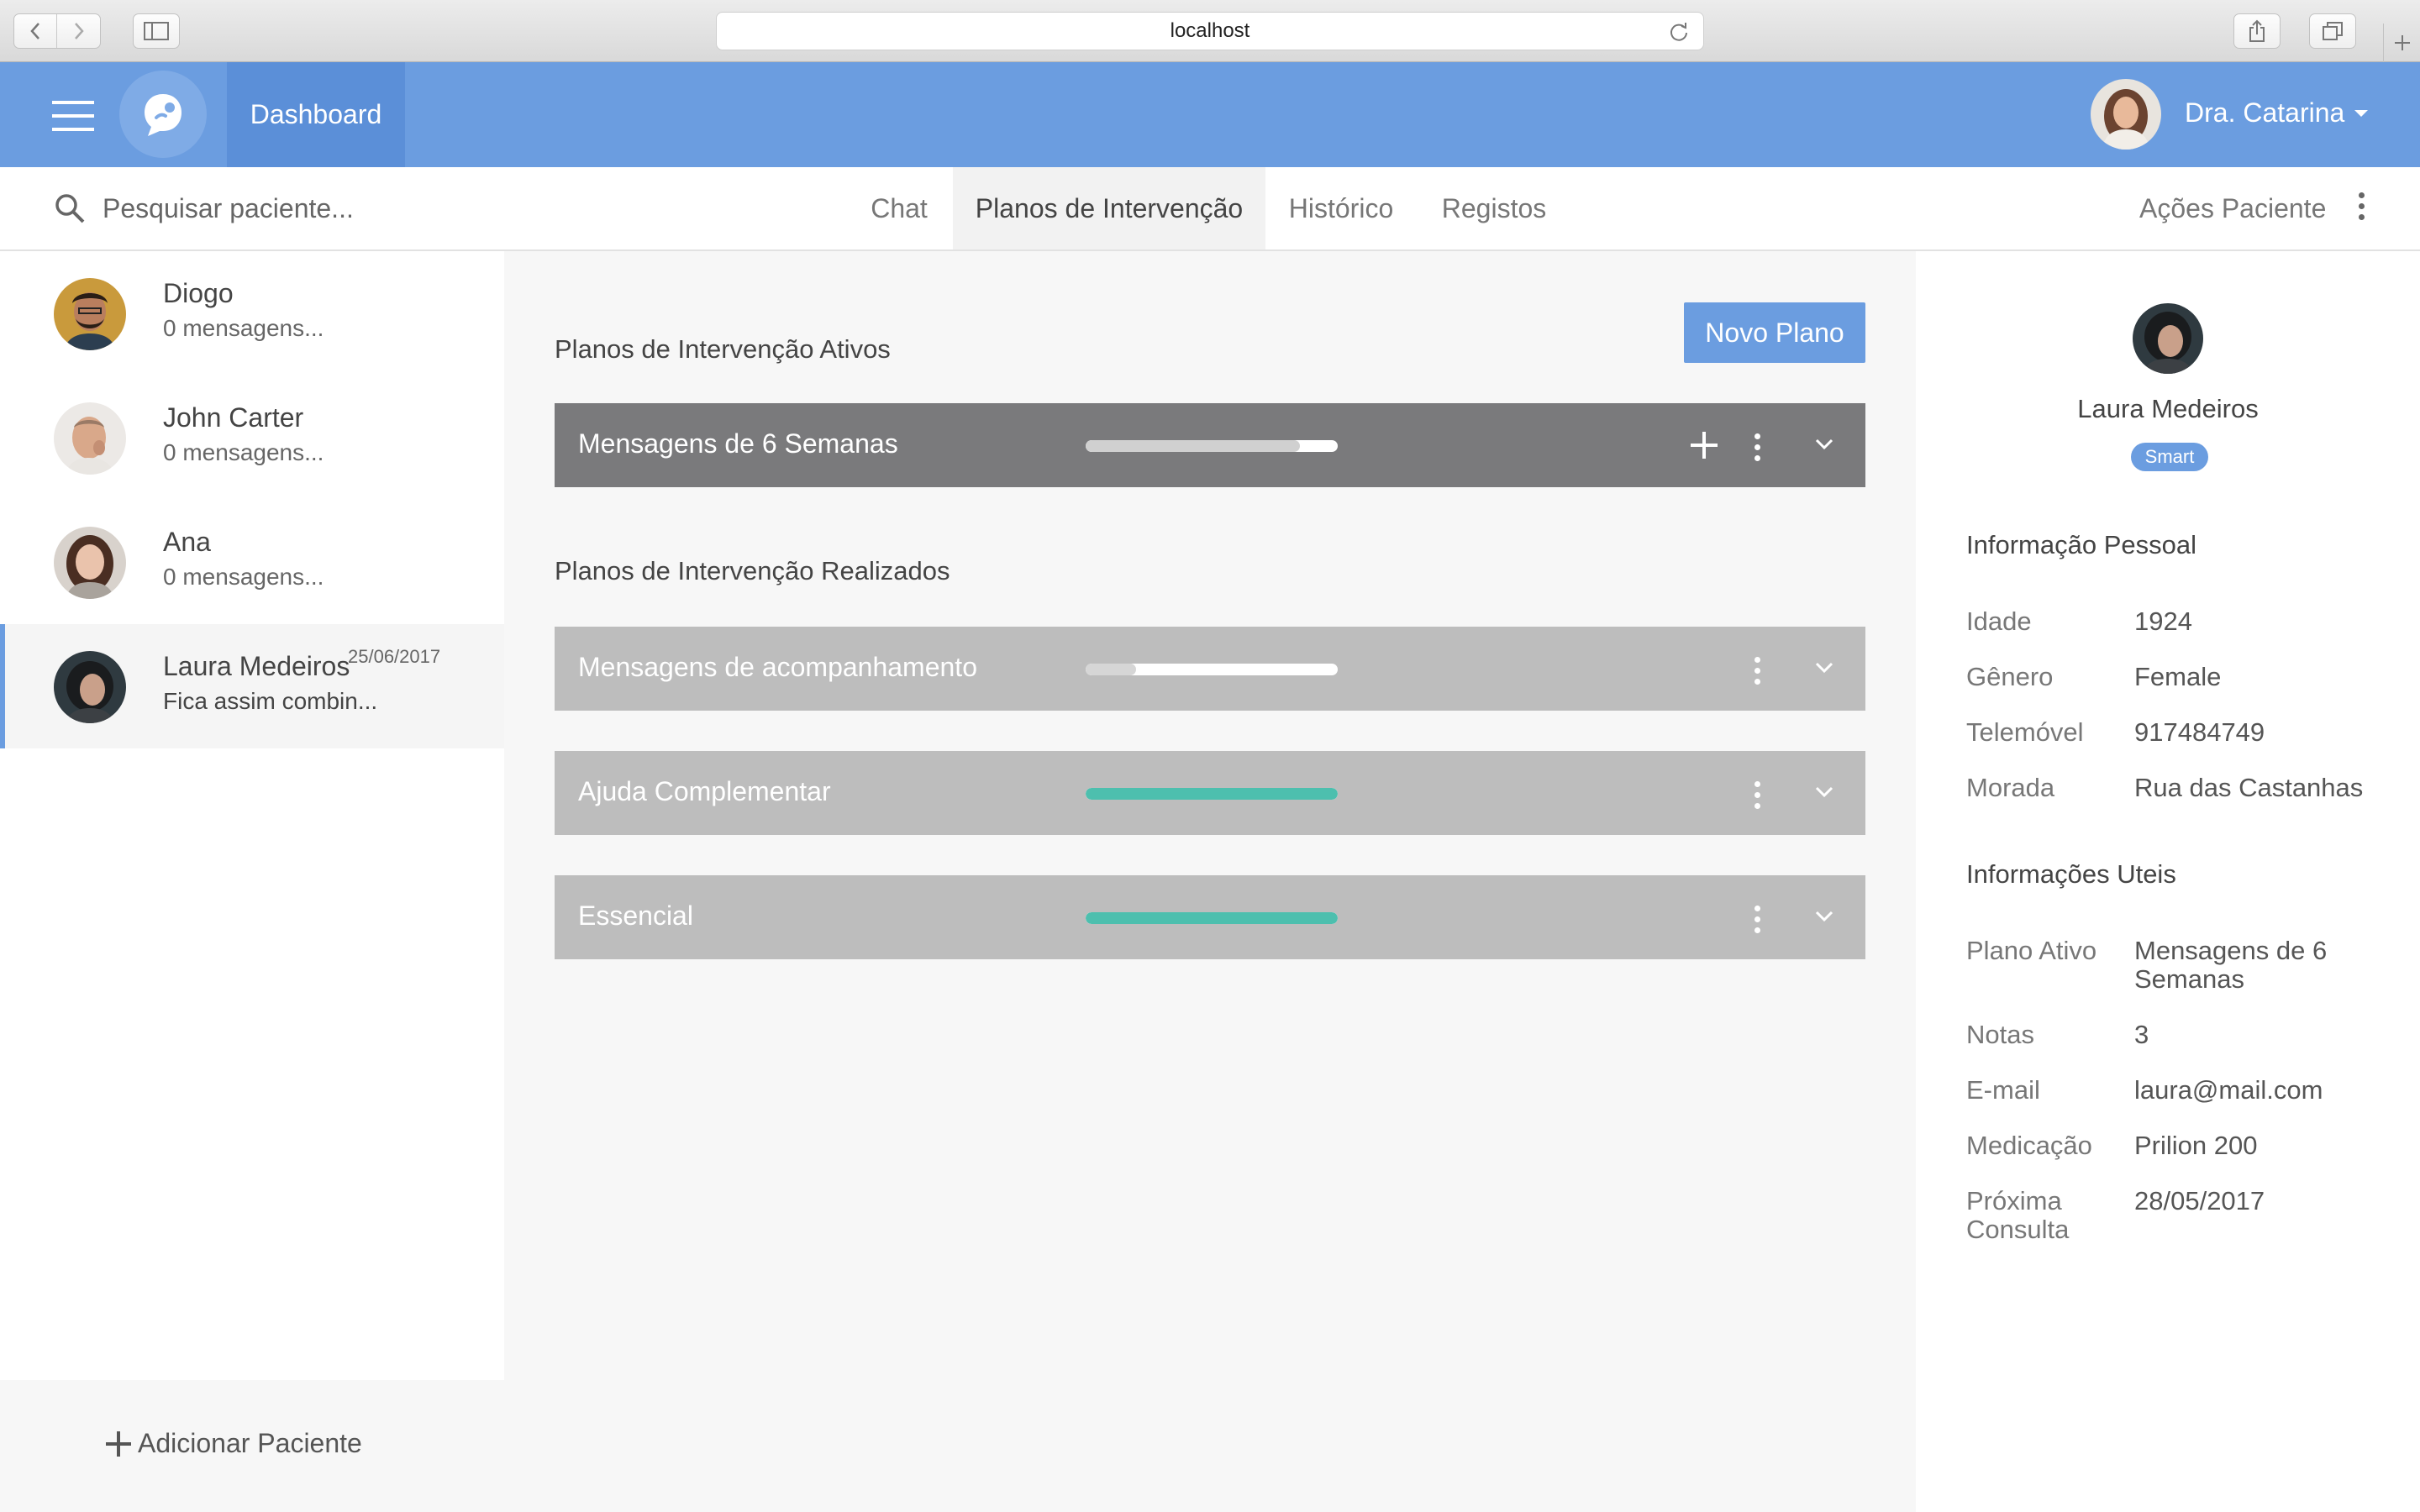  What do you see at coordinates (635, 915) in the screenshot?
I see `plan-title: Essencial` at bounding box center [635, 915].